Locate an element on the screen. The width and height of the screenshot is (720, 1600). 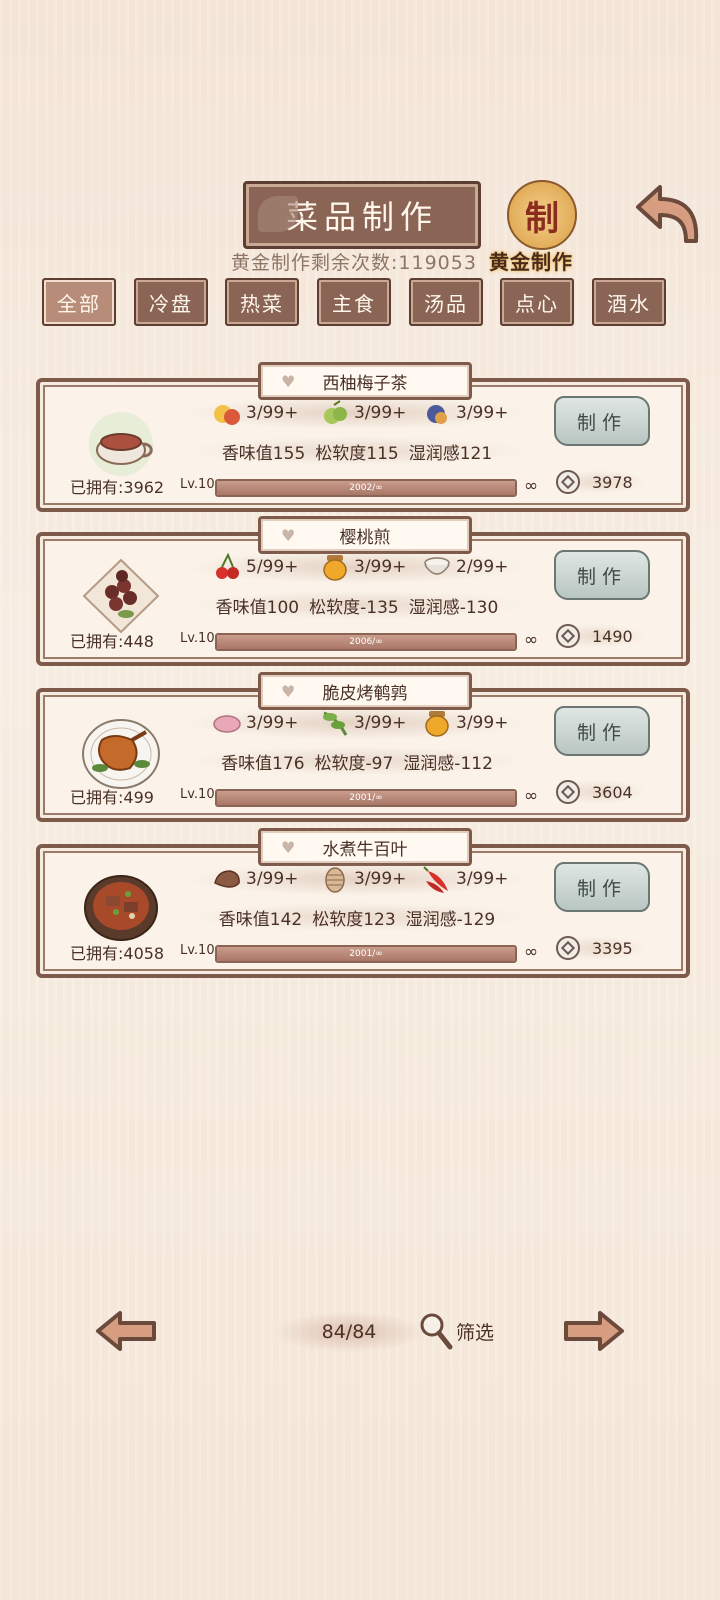
filter-button: 筛选 is located at coordinates (456, 1331).